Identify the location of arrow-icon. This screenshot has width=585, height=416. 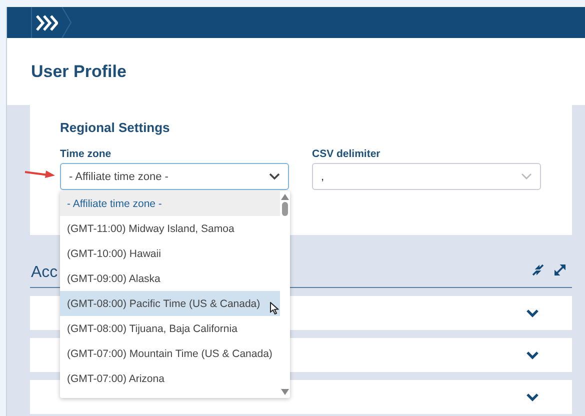
(40, 174).